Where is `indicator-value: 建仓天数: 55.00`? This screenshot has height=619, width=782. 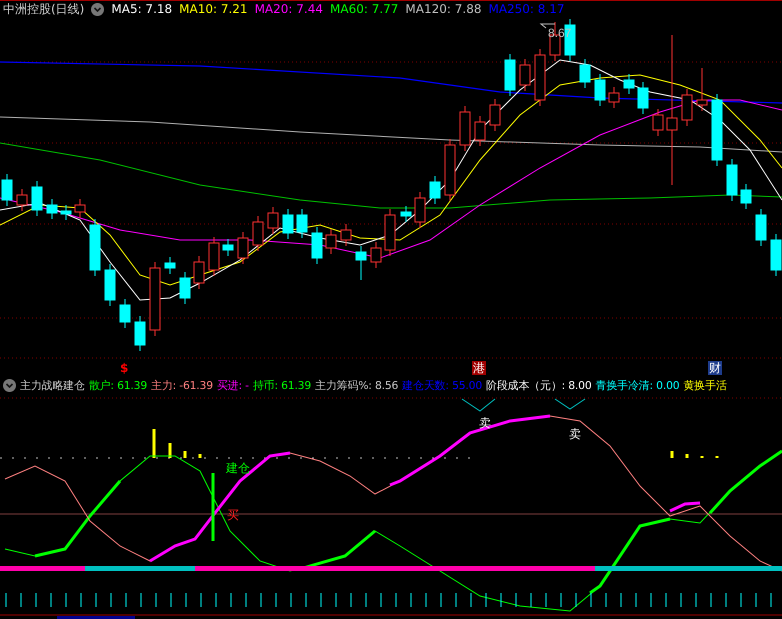
indicator-value: 建仓天数: 55.00 is located at coordinates (442, 385).